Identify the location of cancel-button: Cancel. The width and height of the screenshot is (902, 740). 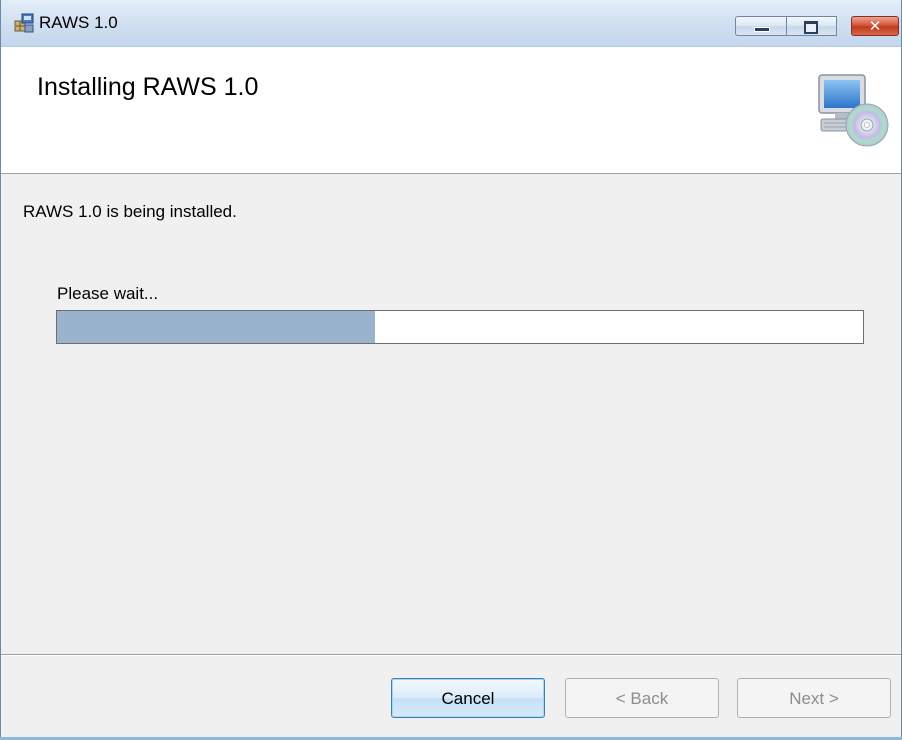
(468, 698).